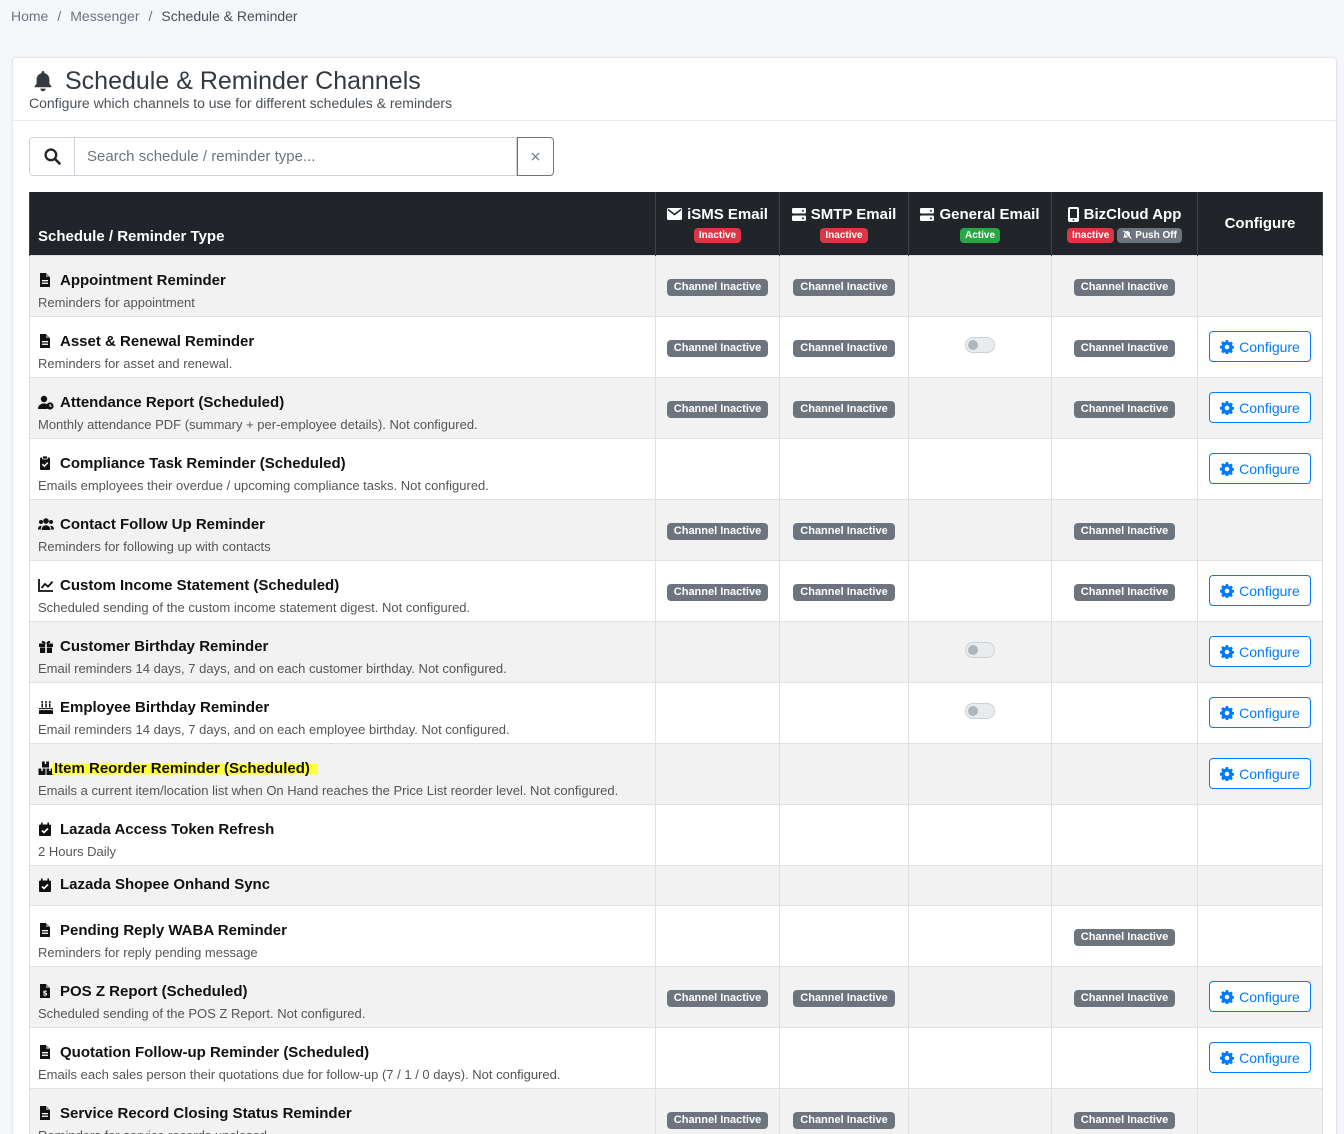 This screenshot has width=1344, height=1134. Describe the element at coordinates (45, 885) in the screenshot. I see `calendar-check-icon` at that location.